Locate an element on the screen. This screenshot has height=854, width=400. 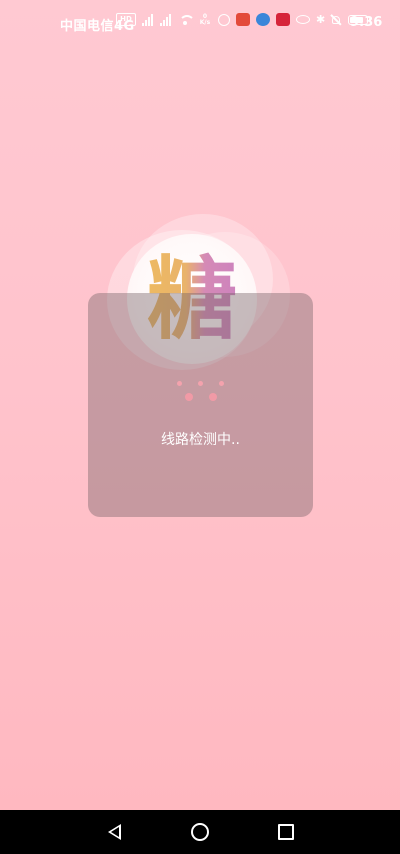
recent-apps-icon is located at coordinates (286, 832).